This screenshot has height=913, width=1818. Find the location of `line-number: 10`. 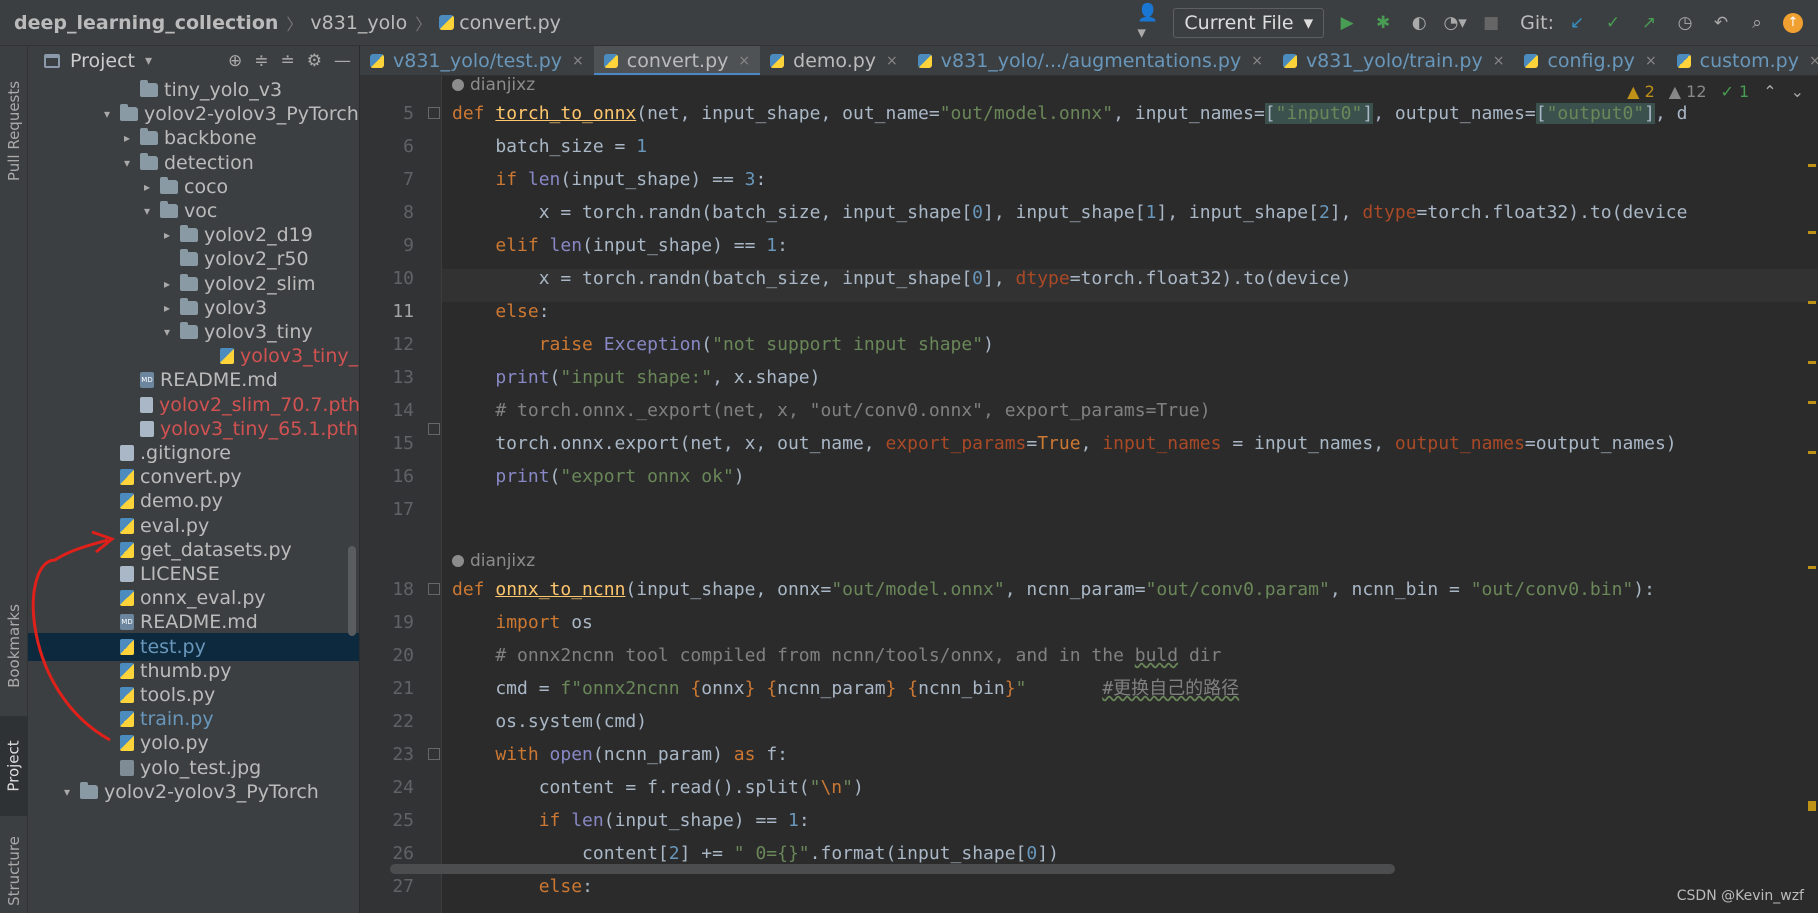

line-number: 10 is located at coordinates (387, 278).